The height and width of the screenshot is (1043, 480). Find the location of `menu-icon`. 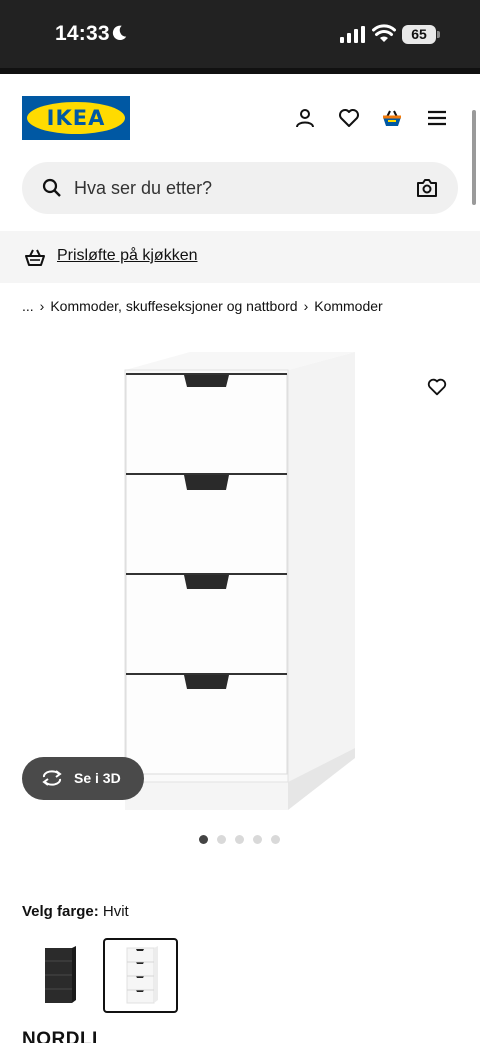

menu-icon is located at coordinates (437, 118).